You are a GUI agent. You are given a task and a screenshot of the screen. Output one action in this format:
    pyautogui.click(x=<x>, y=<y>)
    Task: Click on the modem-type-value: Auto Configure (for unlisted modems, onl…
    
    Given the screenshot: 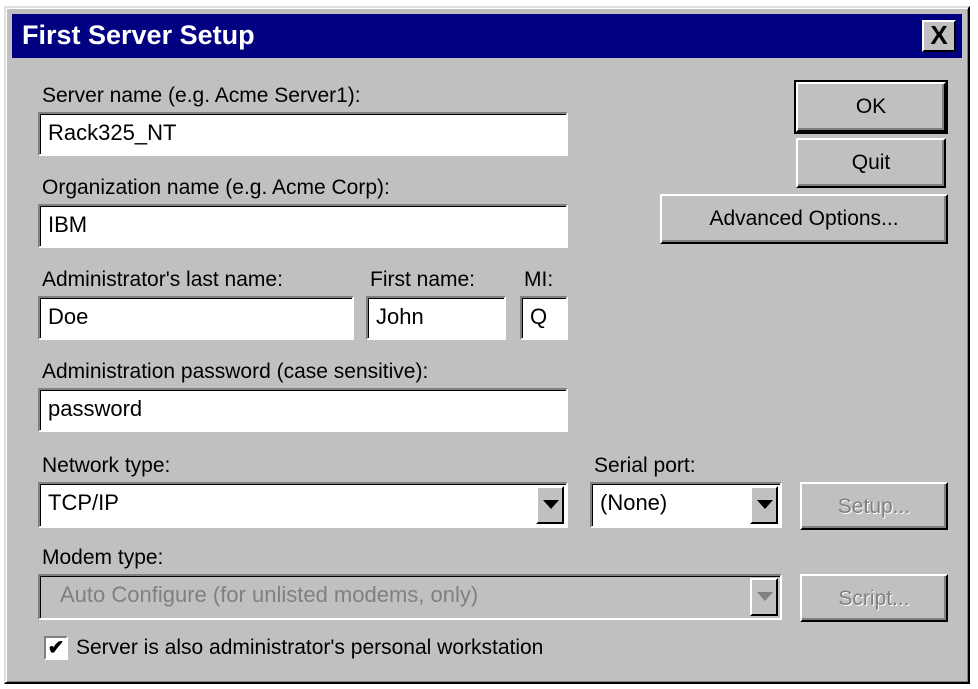 What is the action you would take?
    pyautogui.click(x=269, y=594)
    